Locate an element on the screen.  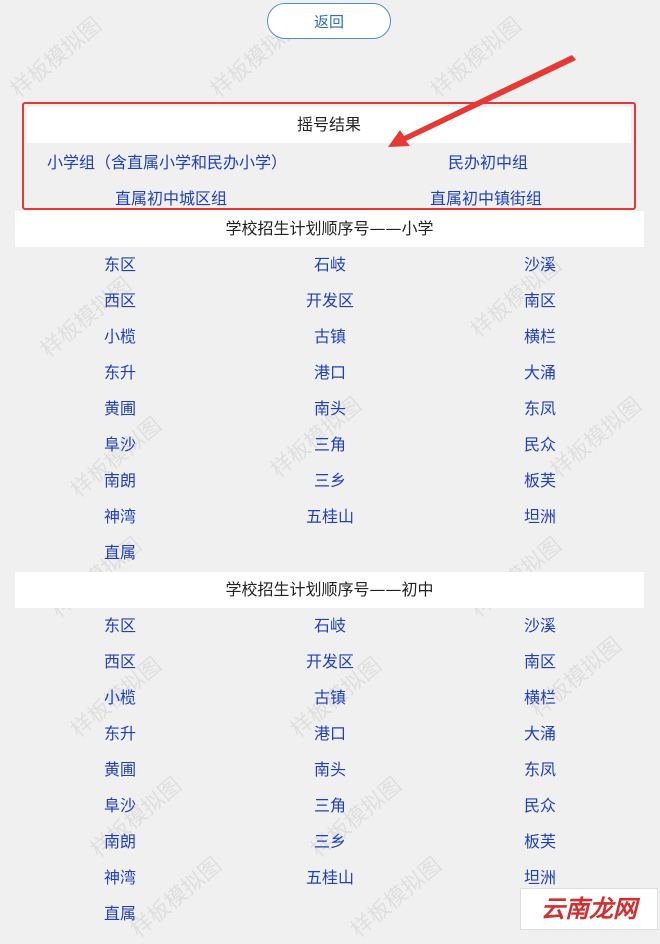
direct-junior-town-link: 直属初中镇街组 is located at coordinates (486, 197).